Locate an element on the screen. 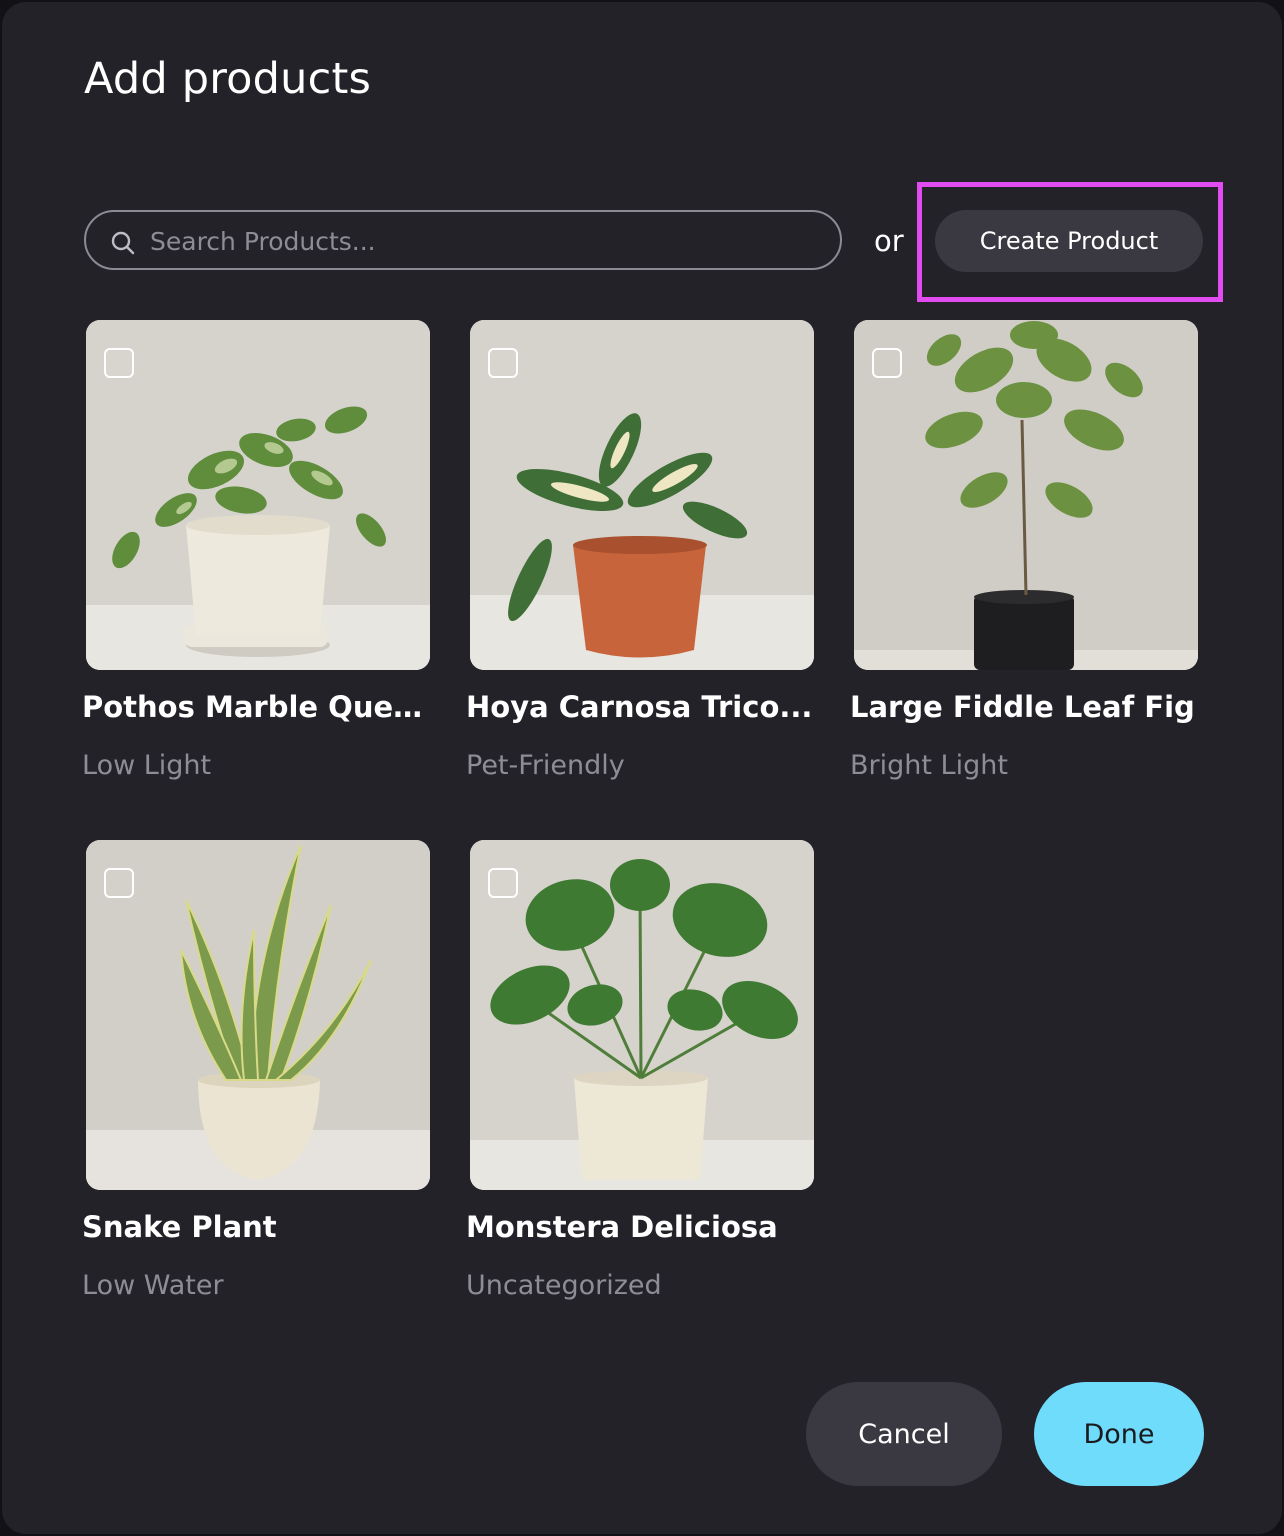  product-category: Low Light is located at coordinates (147, 765).